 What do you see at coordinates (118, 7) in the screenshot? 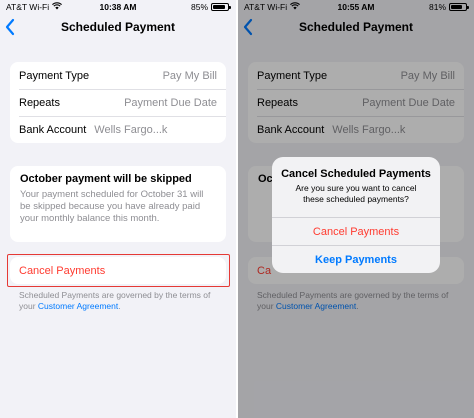
I see `status-bar: AT&T Wi-Fi 10:38 AM 85%` at bounding box center [118, 7].